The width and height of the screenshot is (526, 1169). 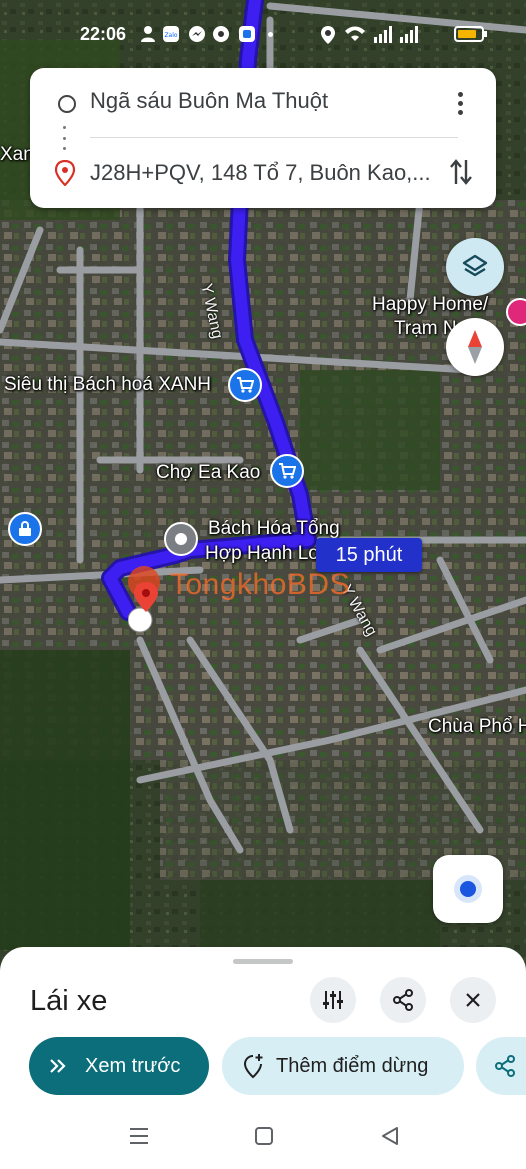 What do you see at coordinates (477, 727) in the screenshot?
I see `map-label-chua: Chùa Phổ H` at bounding box center [477, 727].